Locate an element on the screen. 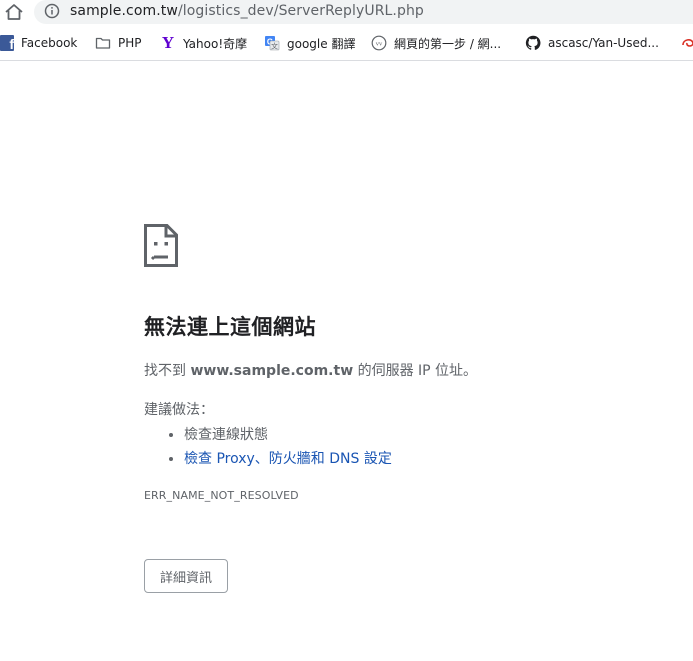 The image size is (693, 661). error-desc-prefix: 找不到 is located at coordinates (167, 371).